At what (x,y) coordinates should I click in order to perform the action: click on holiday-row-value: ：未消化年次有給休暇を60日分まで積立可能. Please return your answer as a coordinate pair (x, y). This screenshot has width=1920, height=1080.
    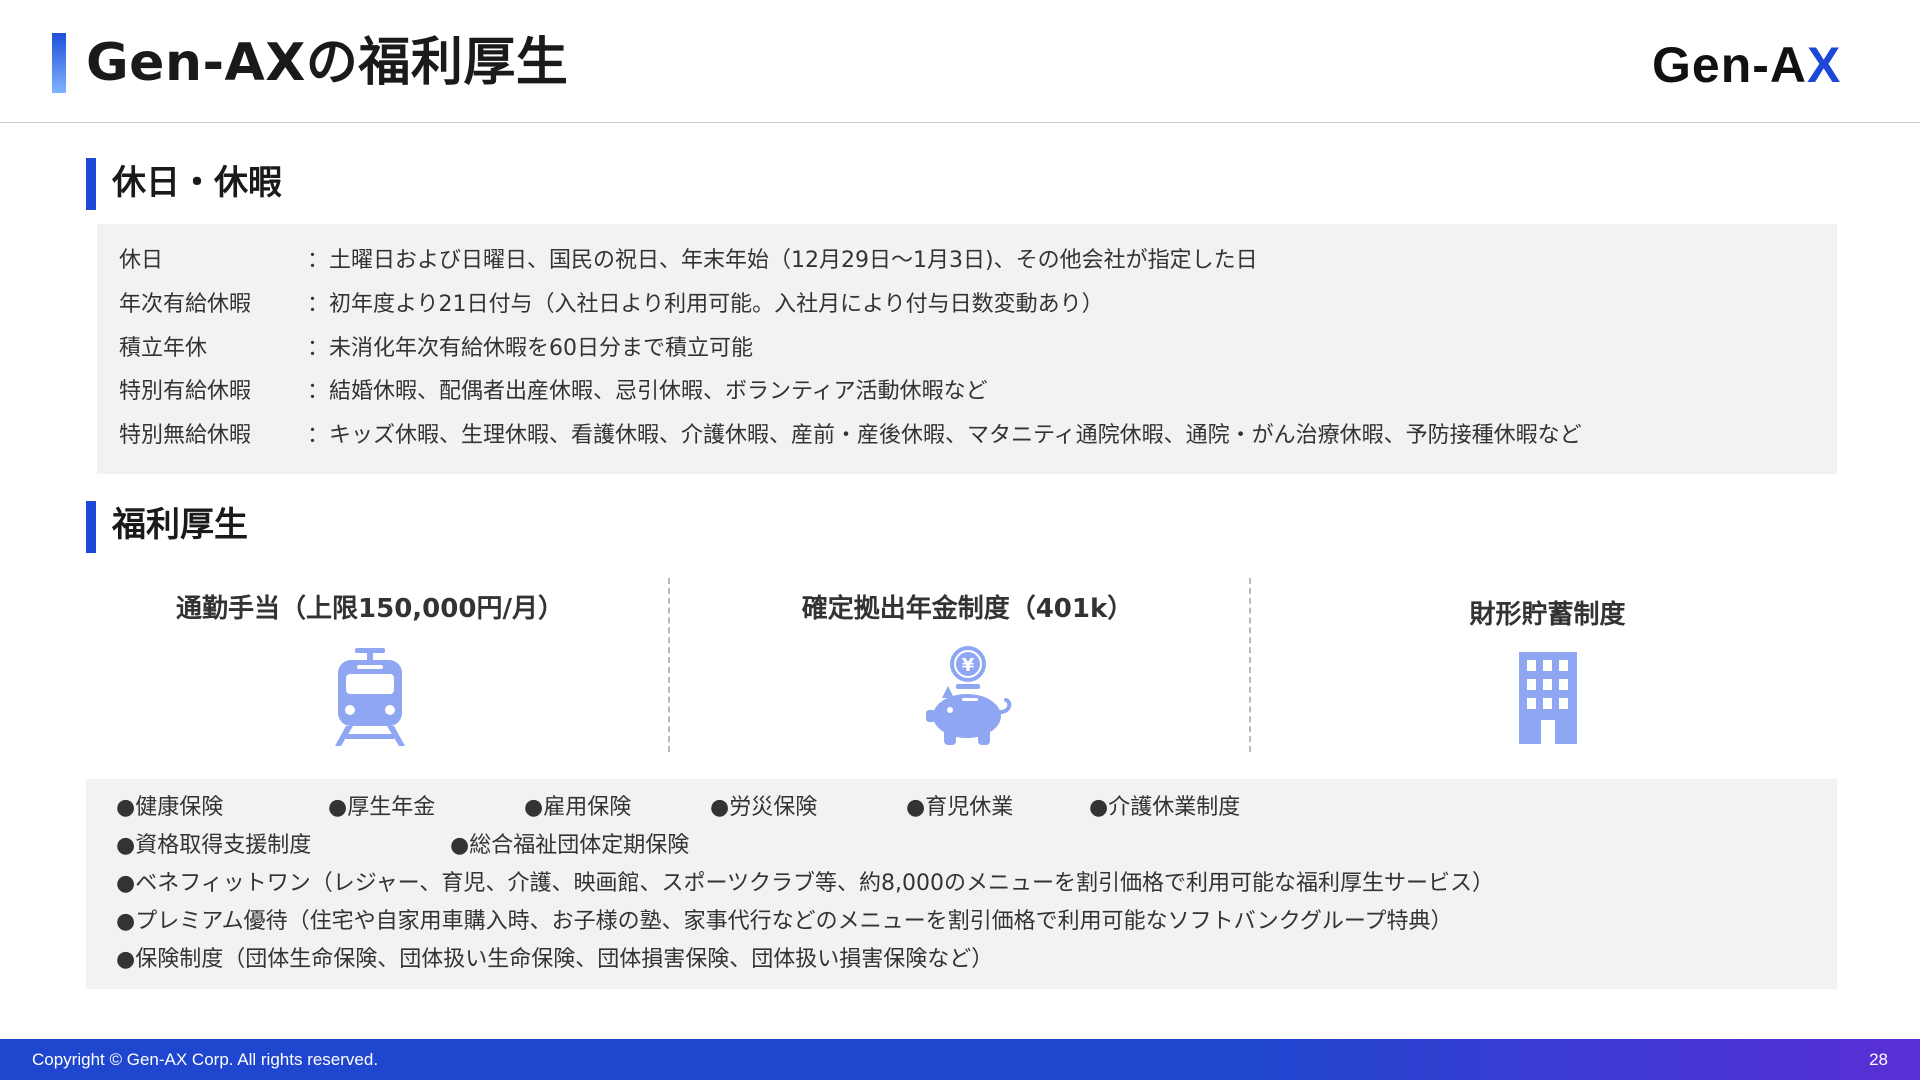
    Looking at the image, I should click on (530, 348).